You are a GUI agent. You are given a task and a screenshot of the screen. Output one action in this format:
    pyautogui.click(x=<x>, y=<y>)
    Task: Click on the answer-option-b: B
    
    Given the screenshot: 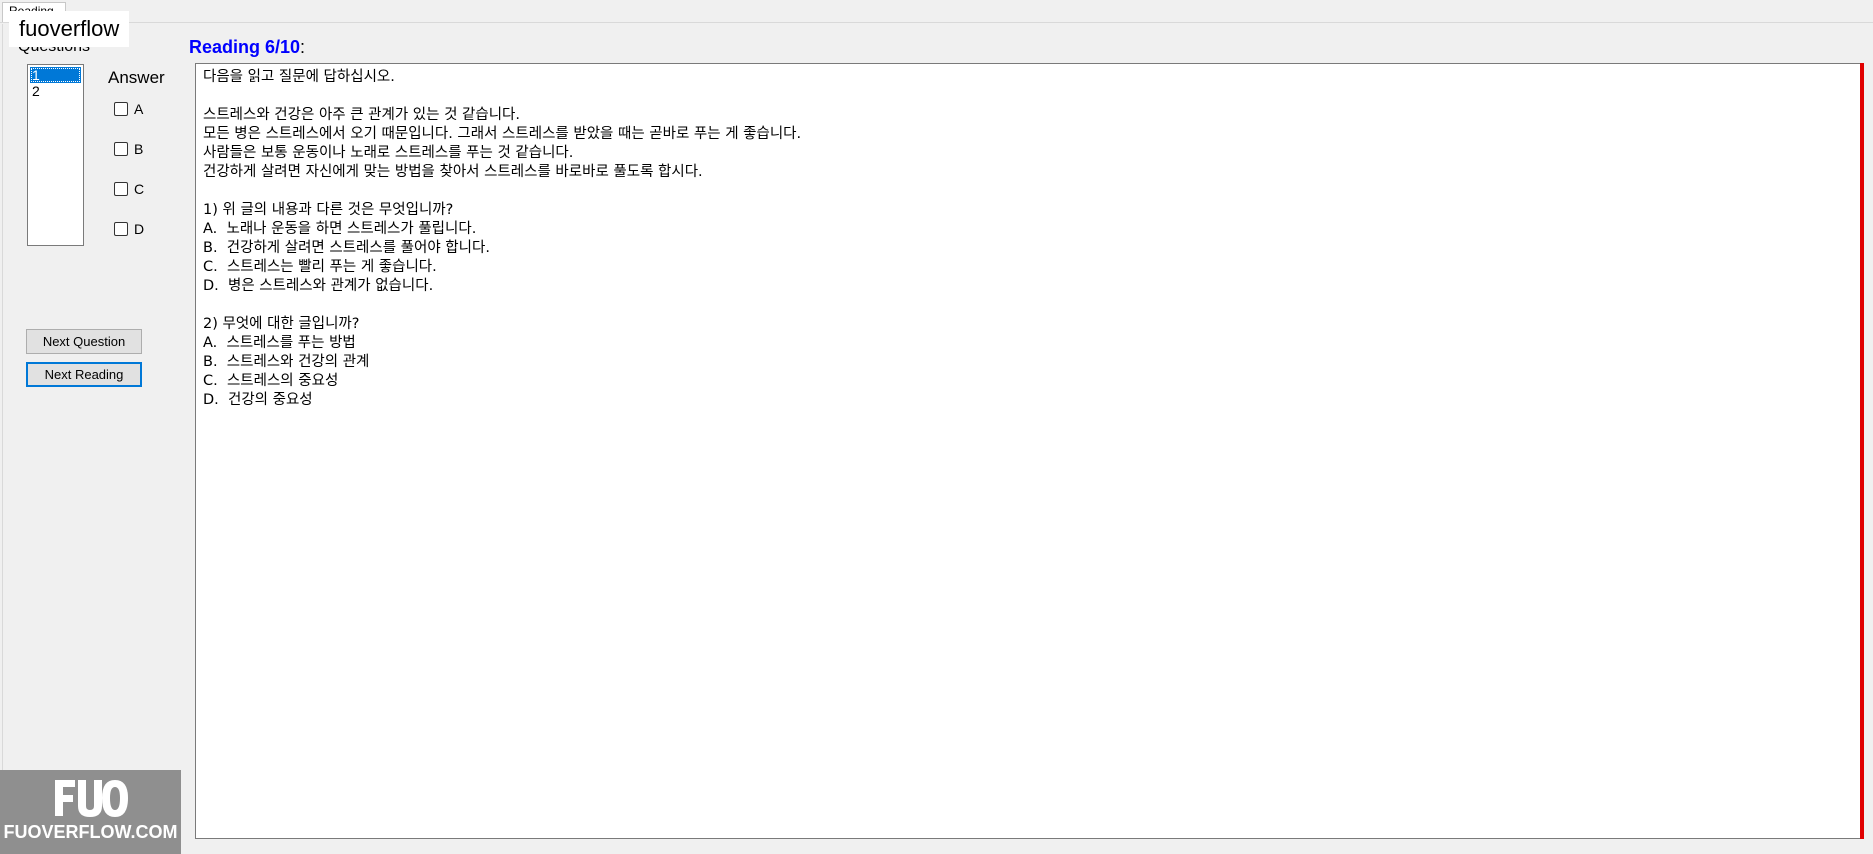 What is the action you would take?
    pyautogui.click(x=128, y=149)
    